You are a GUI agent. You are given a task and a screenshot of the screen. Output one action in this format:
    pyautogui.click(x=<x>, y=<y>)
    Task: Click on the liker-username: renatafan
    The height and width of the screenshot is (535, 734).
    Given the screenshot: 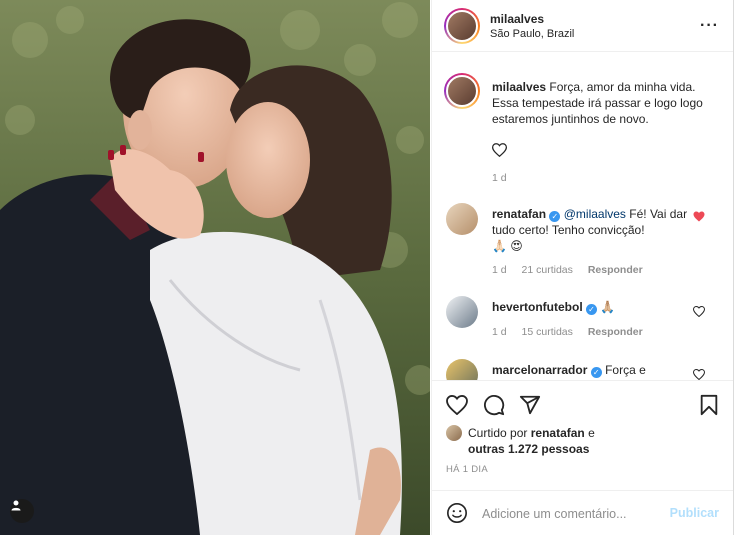 What is the action you would take?
    pyautogui.click(x=558, y=433)
    